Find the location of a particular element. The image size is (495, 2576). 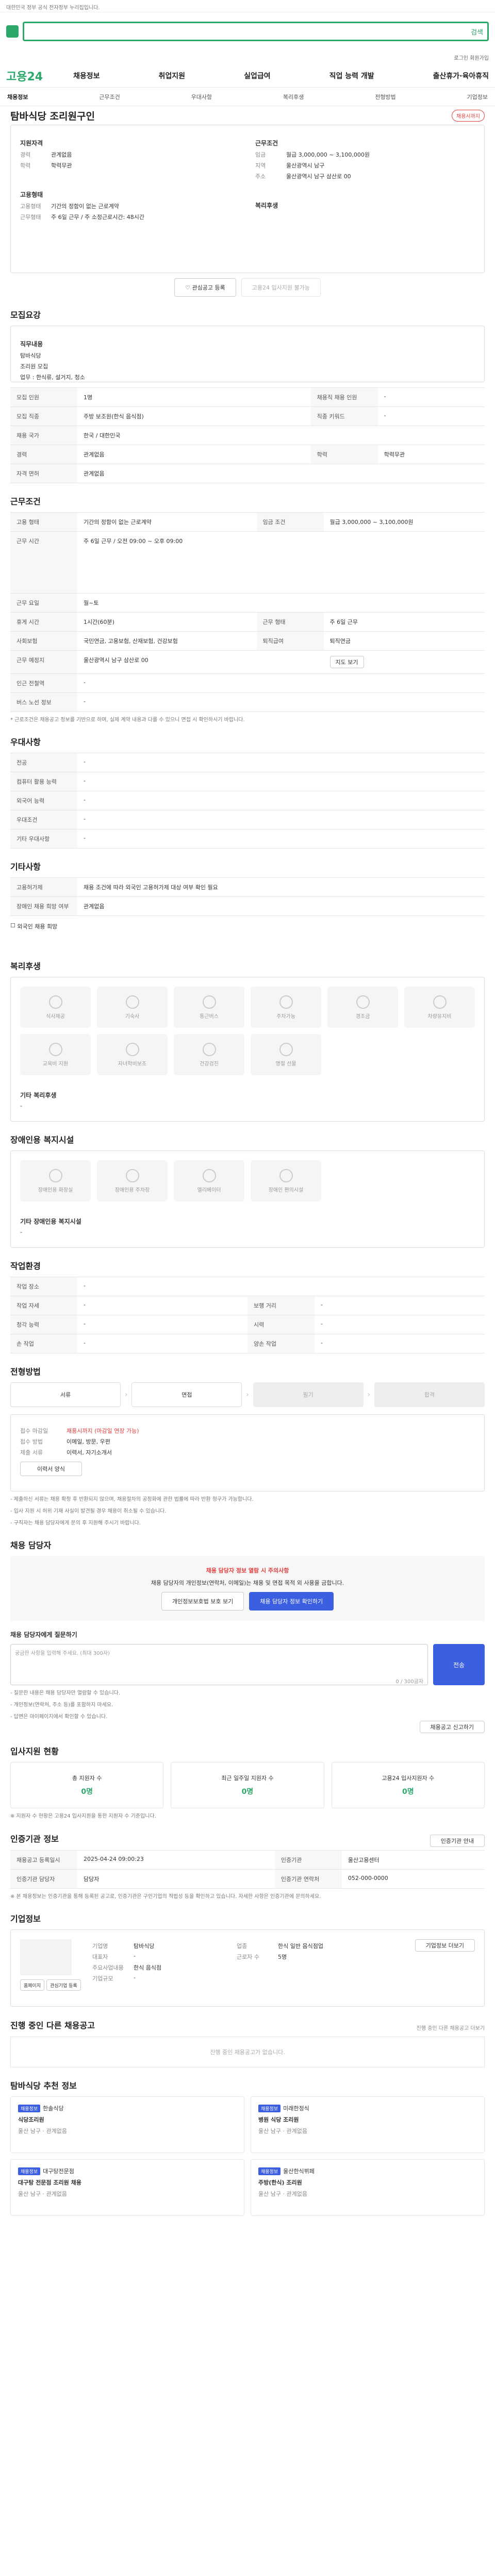

question-input: 궁금한 사항을 입력해 주세요. (최대 300자) 0 / 300글자 is located at coordinates (219, 1664).